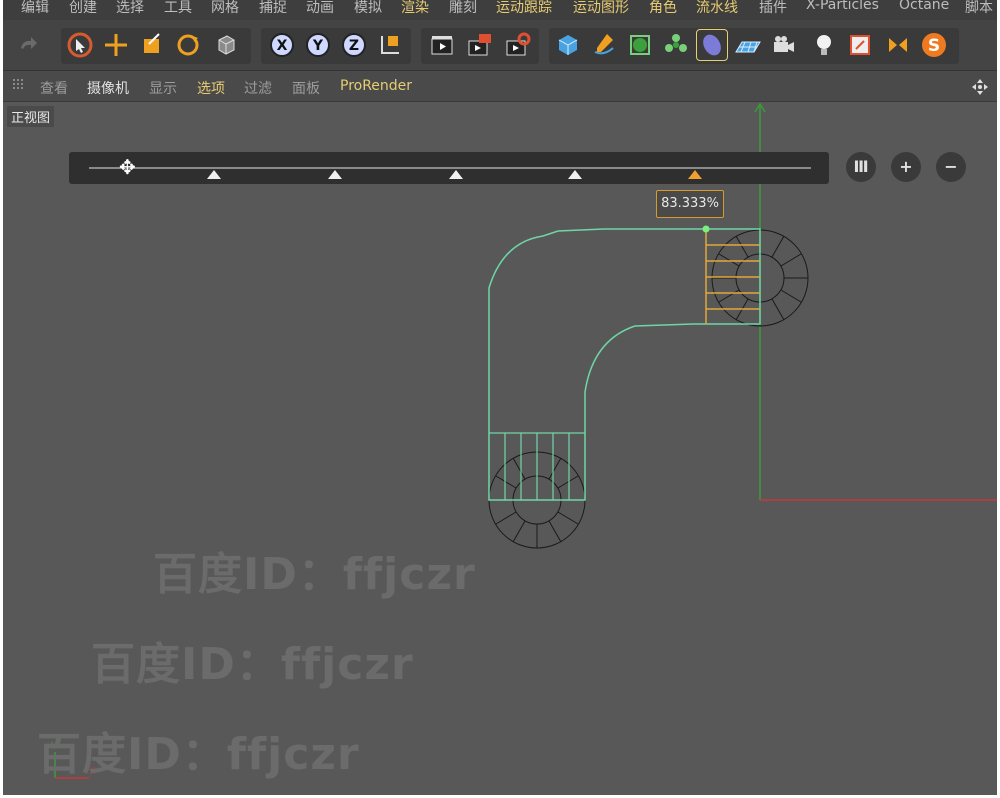 The image size is (1000, 798). What do you see at coordinates (116, 45) in the screenshot?
I see `move-icon` at bounding box center [116, 45].